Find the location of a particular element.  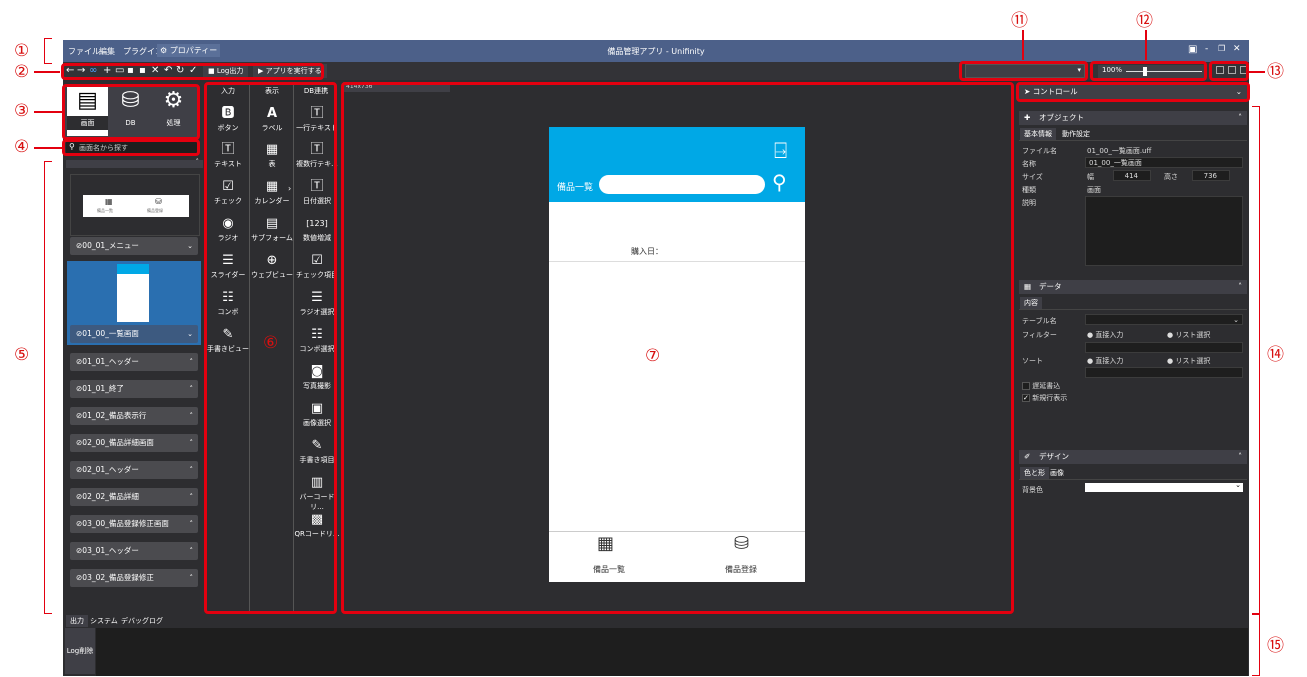

sort-direct-radio: ● 直接入力 is located at coordinates (1105, 361).